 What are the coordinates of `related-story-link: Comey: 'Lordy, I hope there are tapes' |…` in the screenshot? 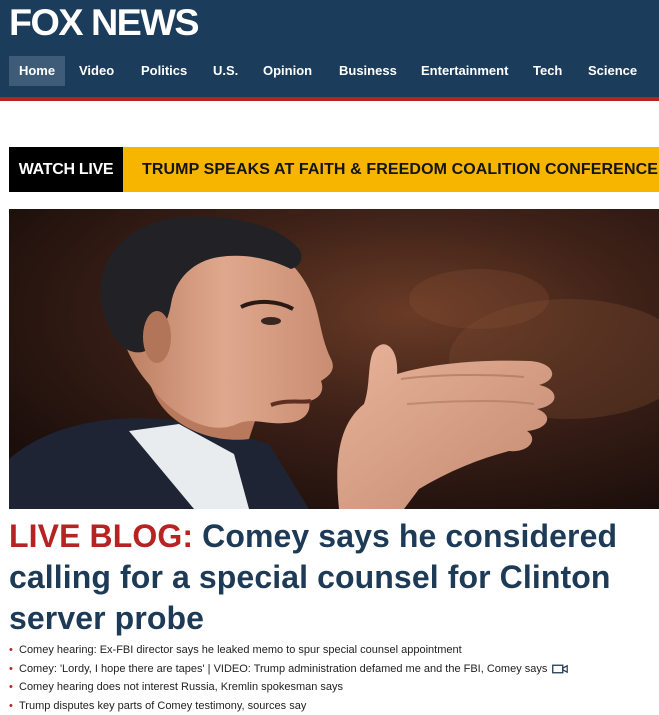 It's located at (283, 669).